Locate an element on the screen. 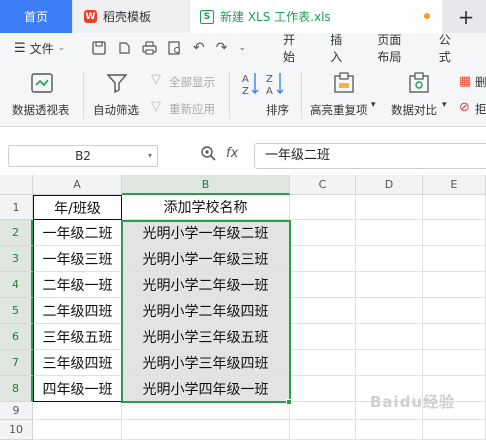  auto-filter-button: 自动筛选 is located at coordinates (116, 110).